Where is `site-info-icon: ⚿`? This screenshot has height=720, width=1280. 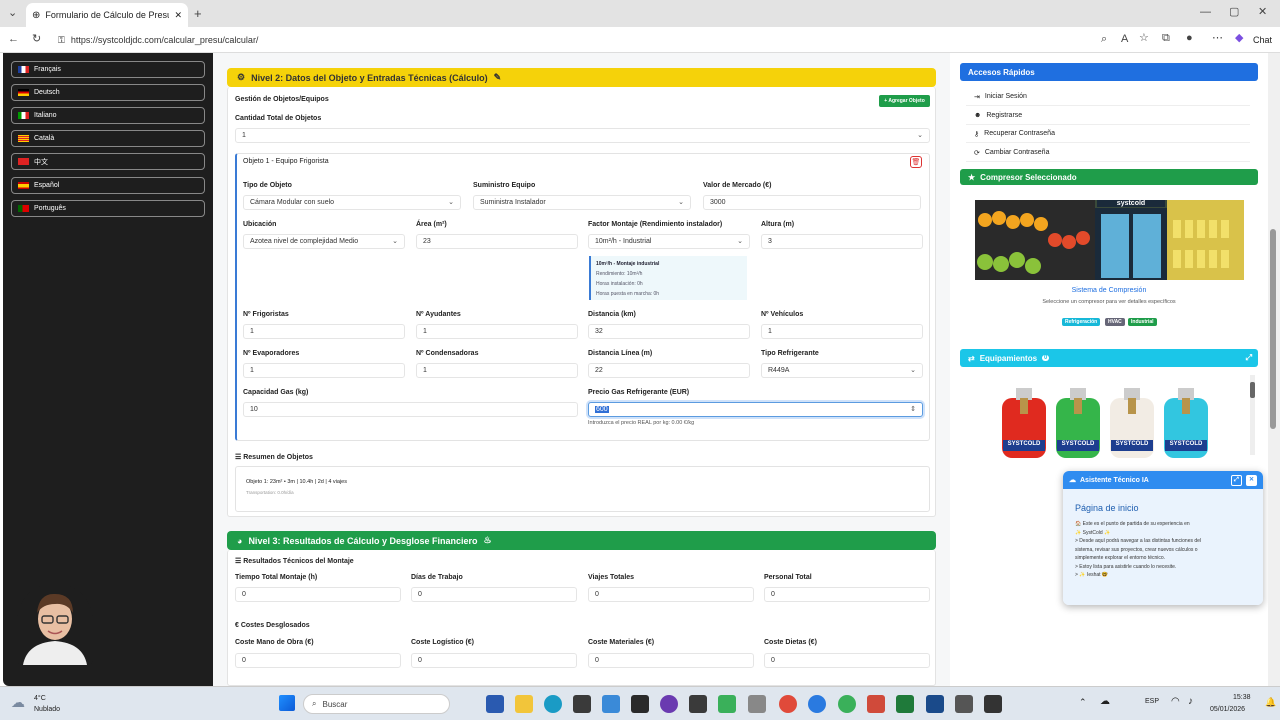 site-info-icon: ⚿ is located at coordinates (61, 40).